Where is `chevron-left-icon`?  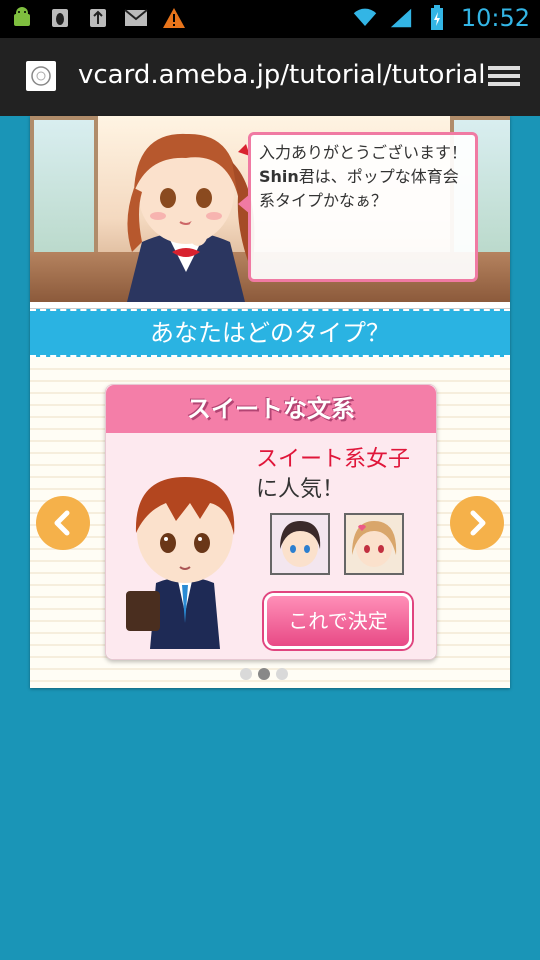 chevron-left-icon is located at coordinates (62, 523).